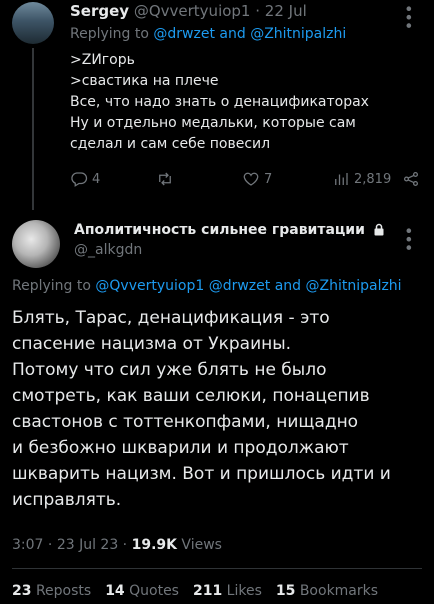  What do you see at coordinates (63, 591) in the screenshot?
I see `reposts-label: Reposts` at bounding box center [63, 591].